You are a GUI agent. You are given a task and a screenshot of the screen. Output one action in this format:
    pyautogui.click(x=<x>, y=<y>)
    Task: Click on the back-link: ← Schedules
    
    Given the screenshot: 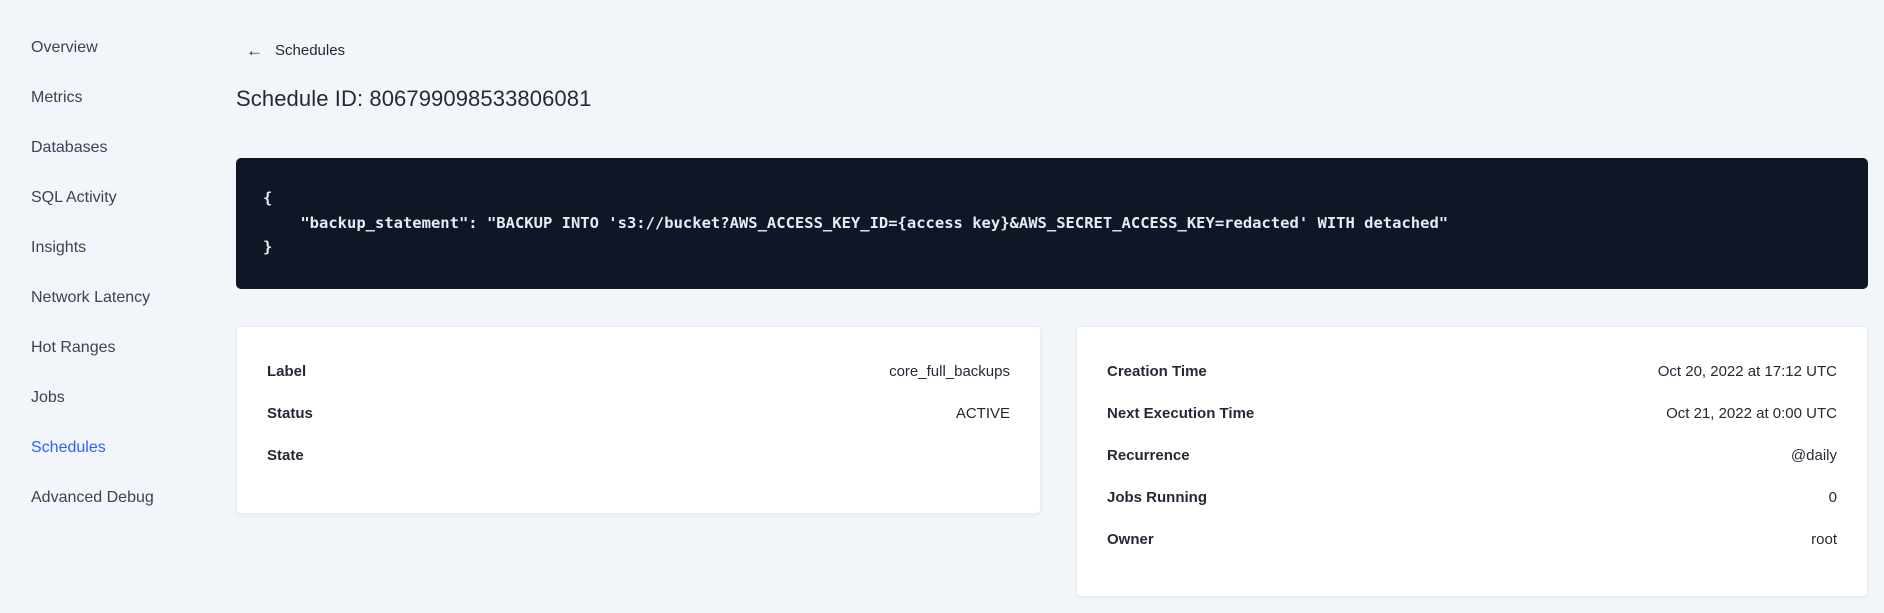 What is the action you would take?
    pyautogui.click(x=295, y=50)
    